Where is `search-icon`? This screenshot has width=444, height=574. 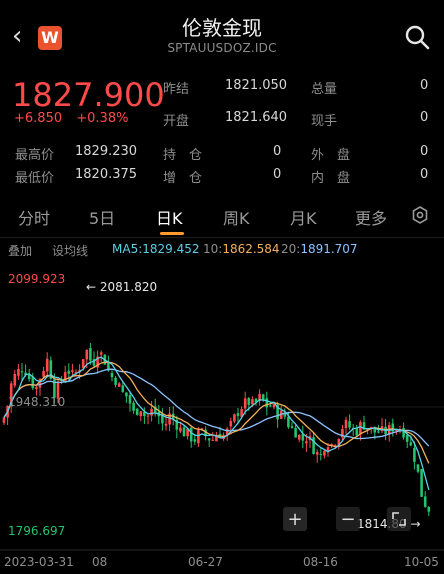
search-icon is located at coordinates (417, 37).